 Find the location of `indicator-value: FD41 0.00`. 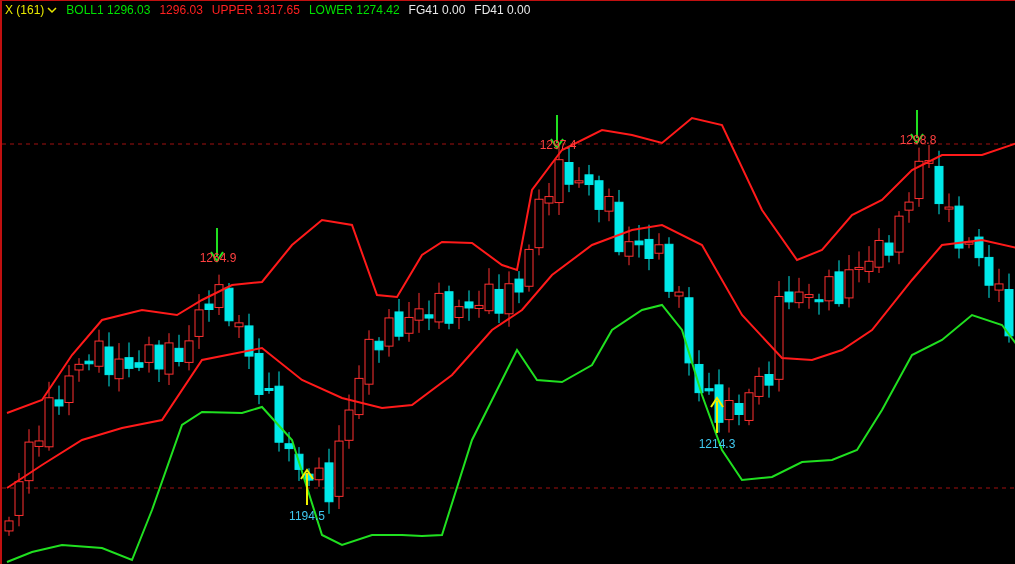

indicator-value: FD41 0.00 is located at coordinates (502, 9).